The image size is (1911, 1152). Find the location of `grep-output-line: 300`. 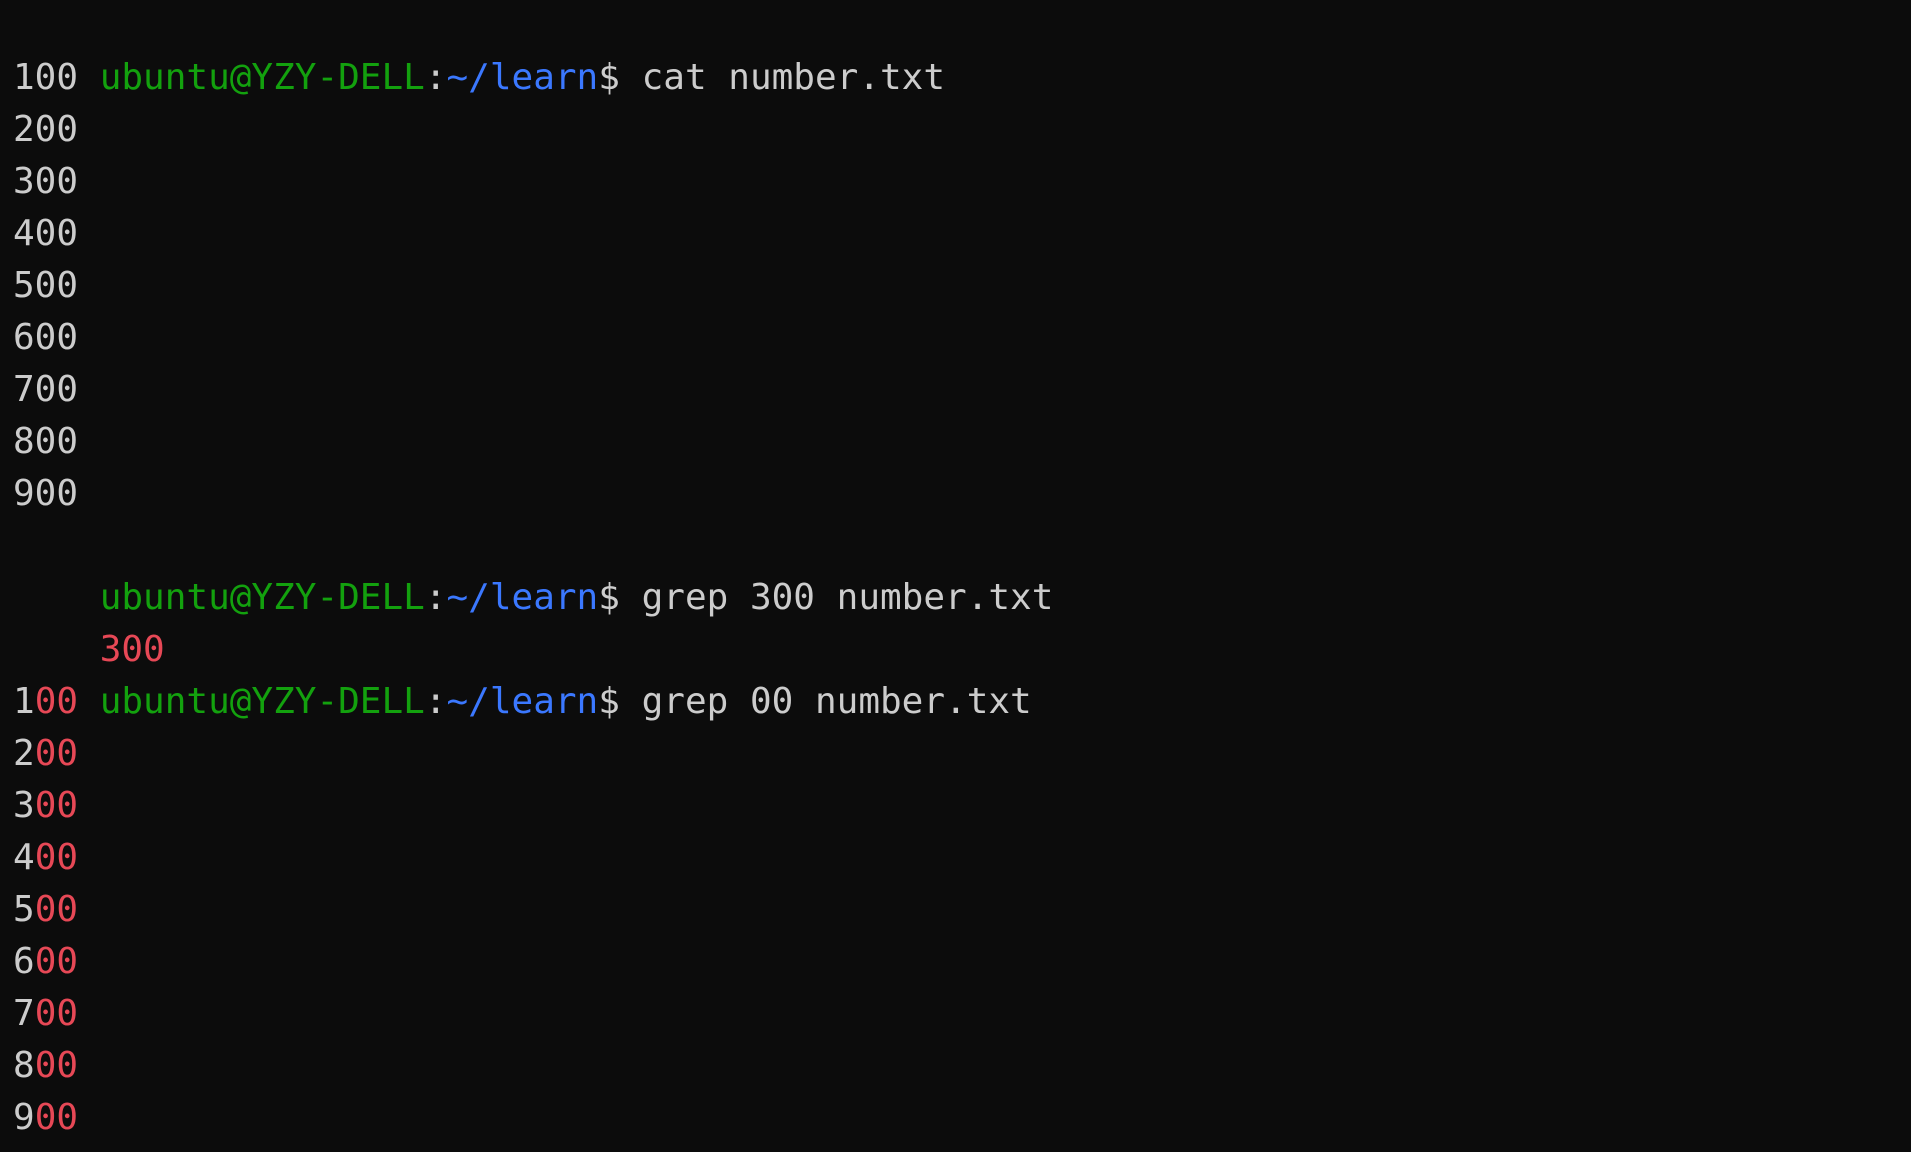

grep-output-line: 300 is located at coordinates (45, 806).